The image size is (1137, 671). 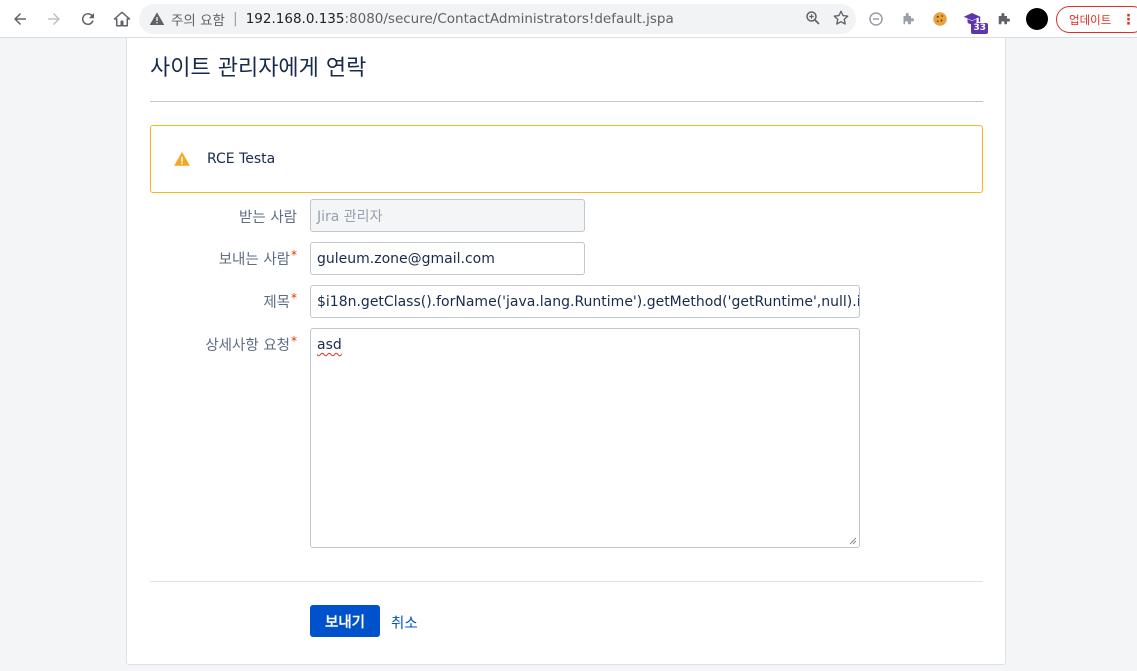 What do you see at coordinates (198, 19) in the screenshot?
I see `security-status-text: 주의 요함` at bounding box center [198, 19].